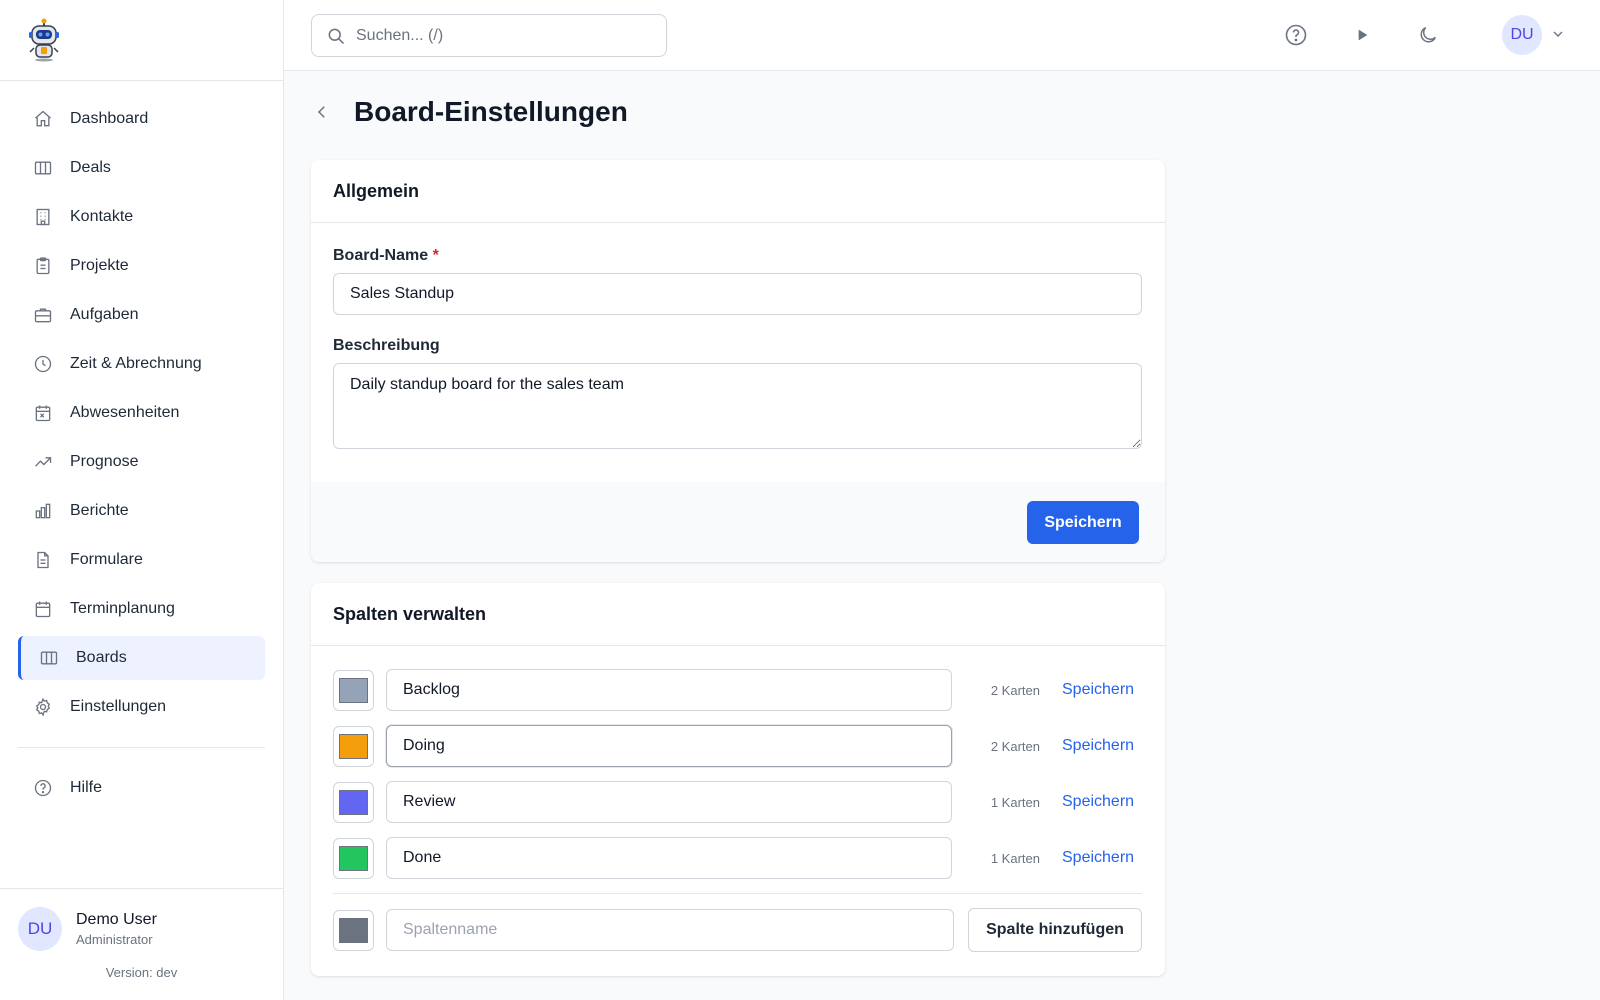 The image size is (1600, 1000). What do you see at coordinates (322, 112) in the screenshot?
I see `back-chevron-icon` at bounding box center [322, 112].